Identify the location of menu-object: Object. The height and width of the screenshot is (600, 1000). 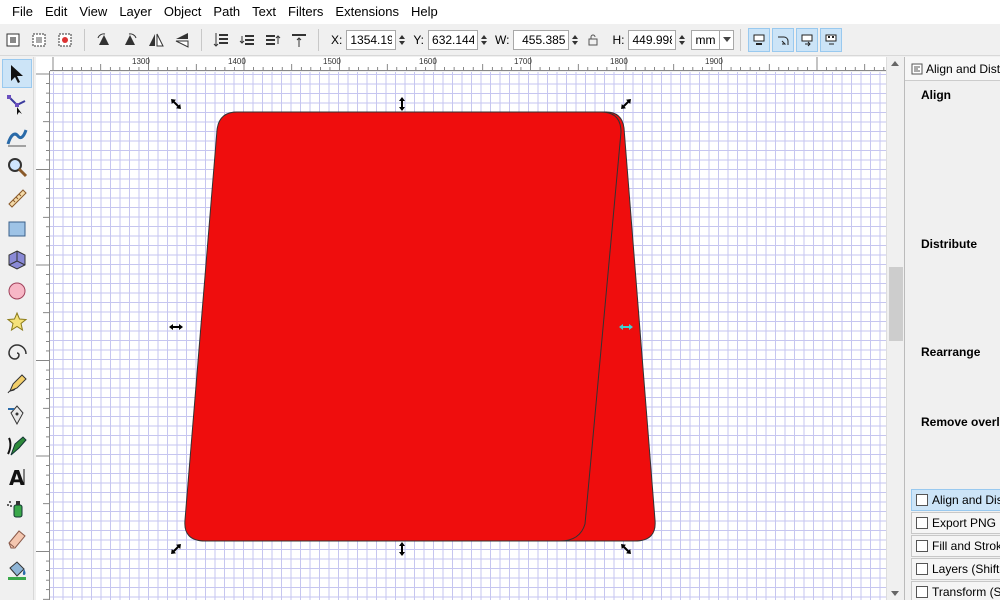
(183, 12).